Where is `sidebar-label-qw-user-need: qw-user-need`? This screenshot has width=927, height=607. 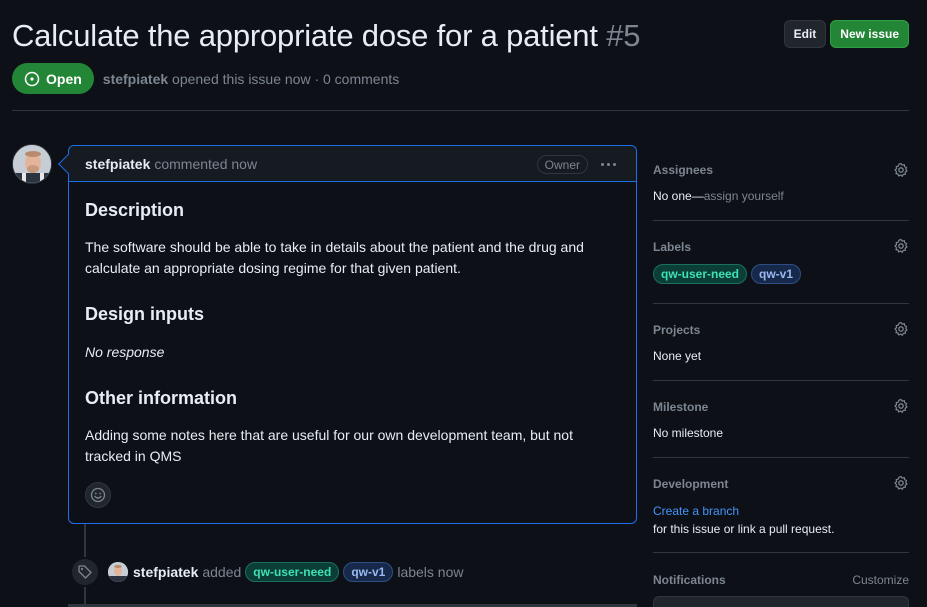 sidebar-label-qw-user-need: qw-user-need is located at coordinates (700, 274).